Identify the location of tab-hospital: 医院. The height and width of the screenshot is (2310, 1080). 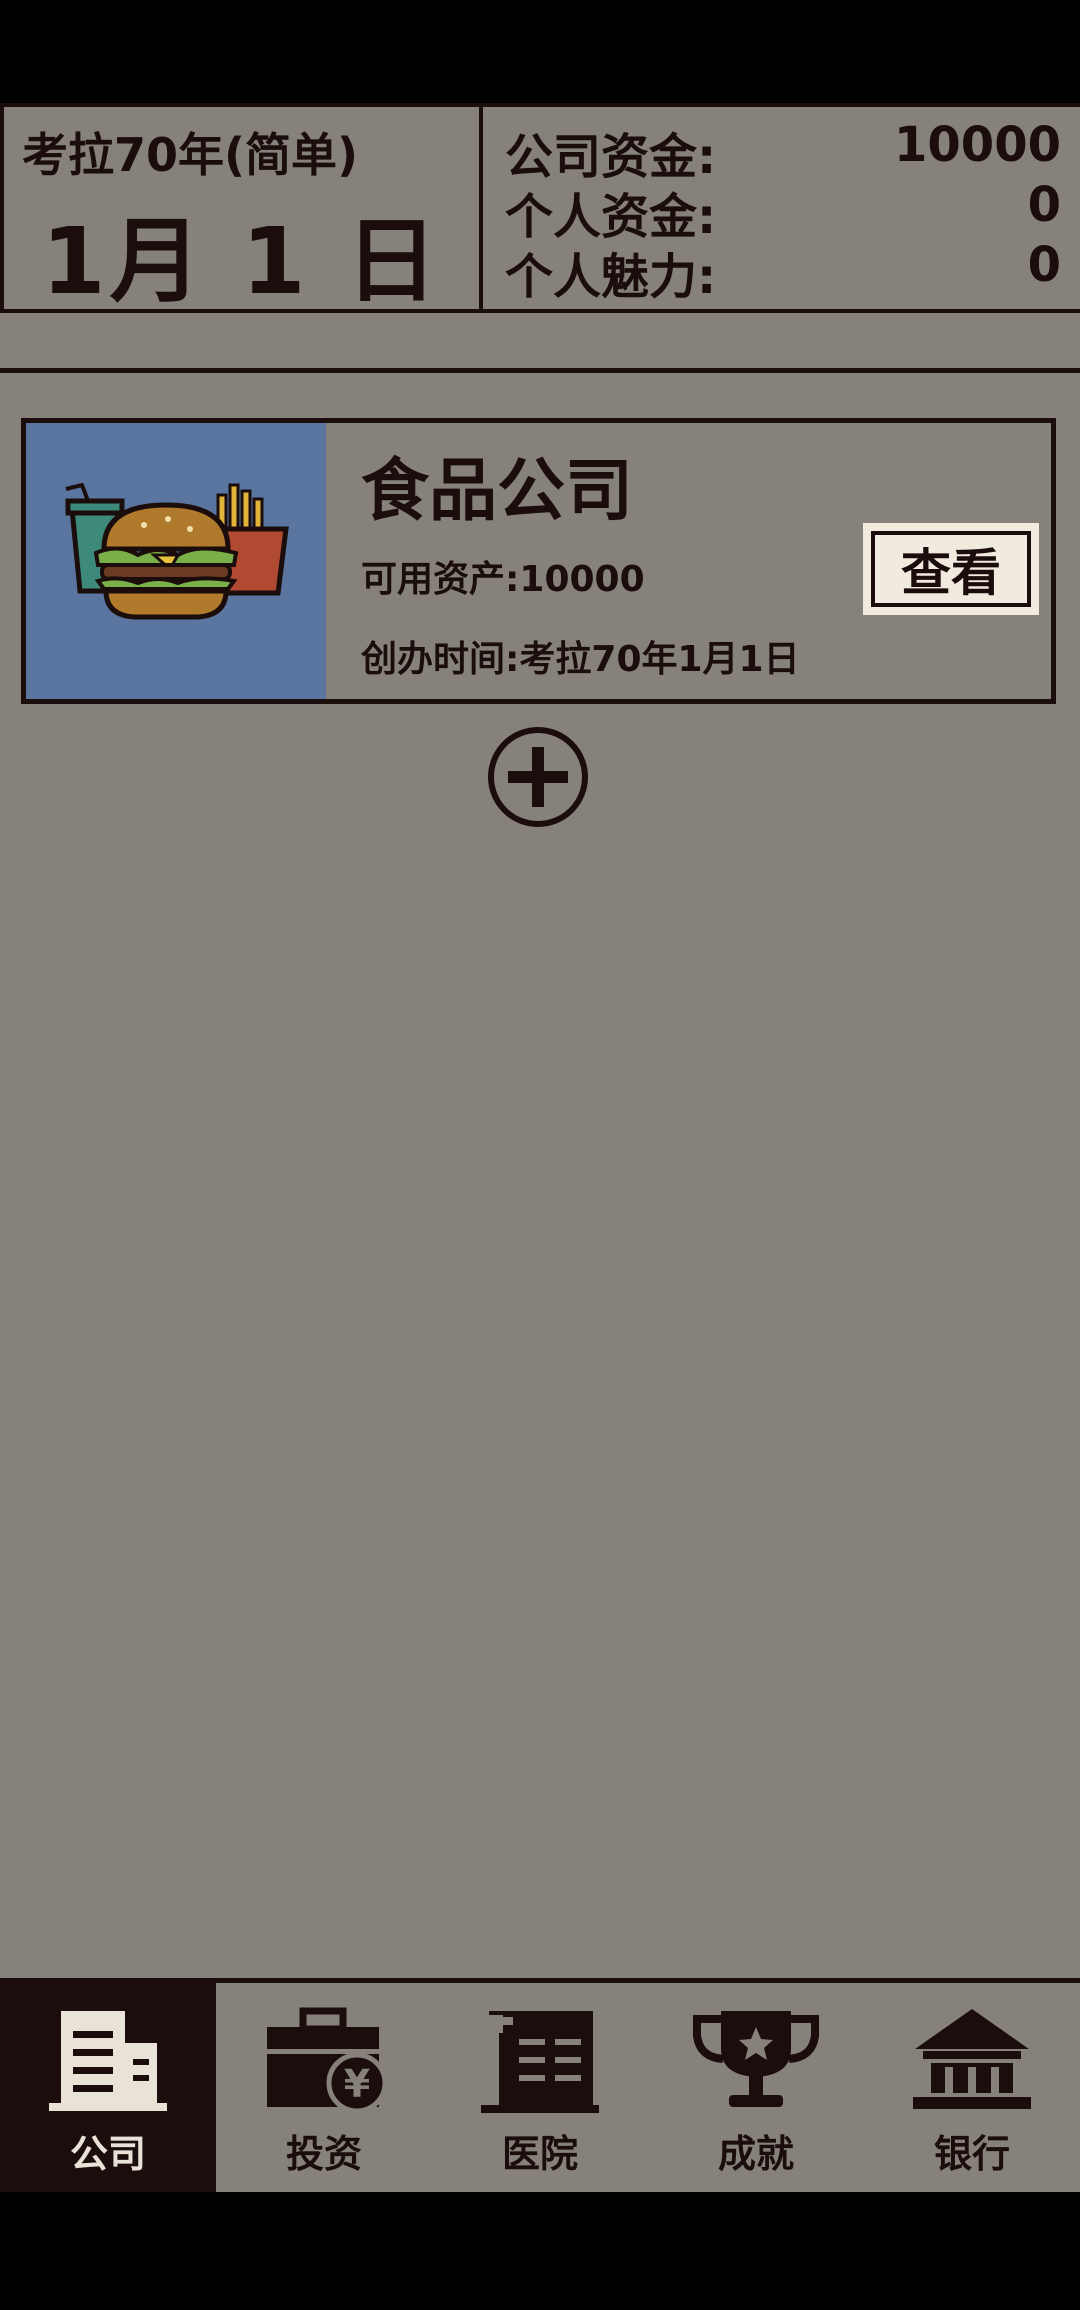
(540, 2087).